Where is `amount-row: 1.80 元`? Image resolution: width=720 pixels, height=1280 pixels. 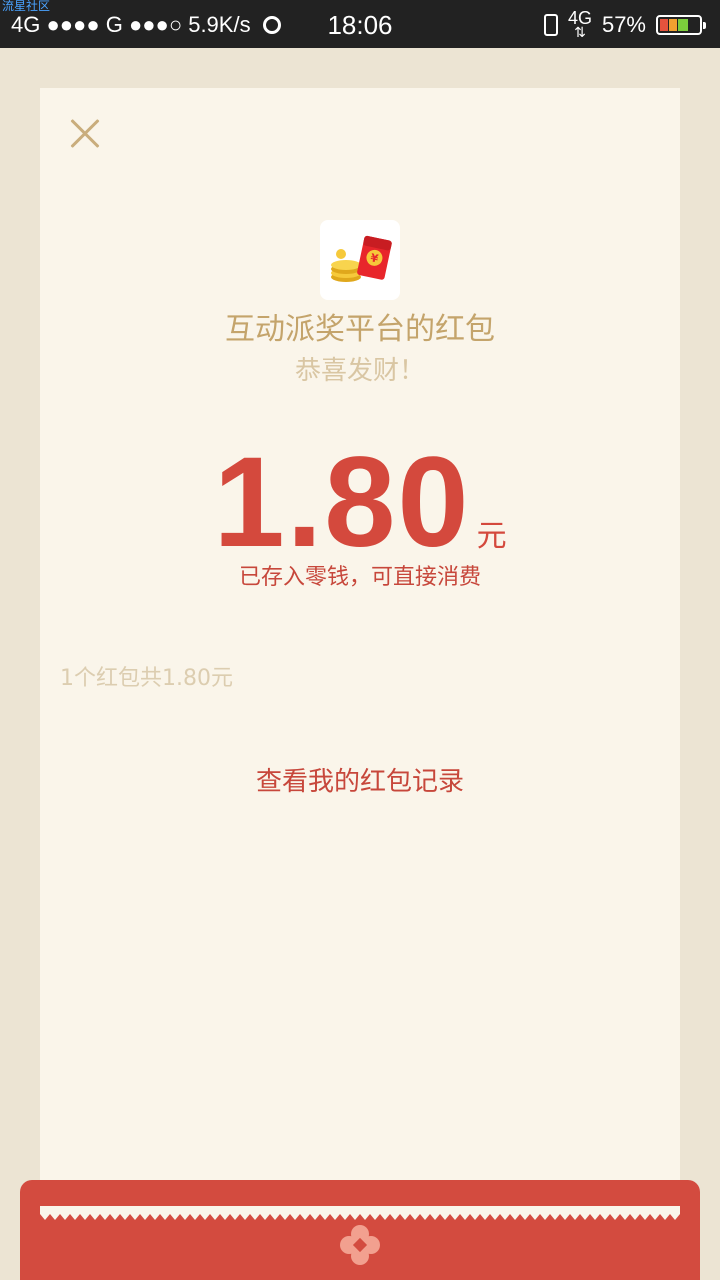
amount-row: 1.80 元 is located at coordinates (360, 503).